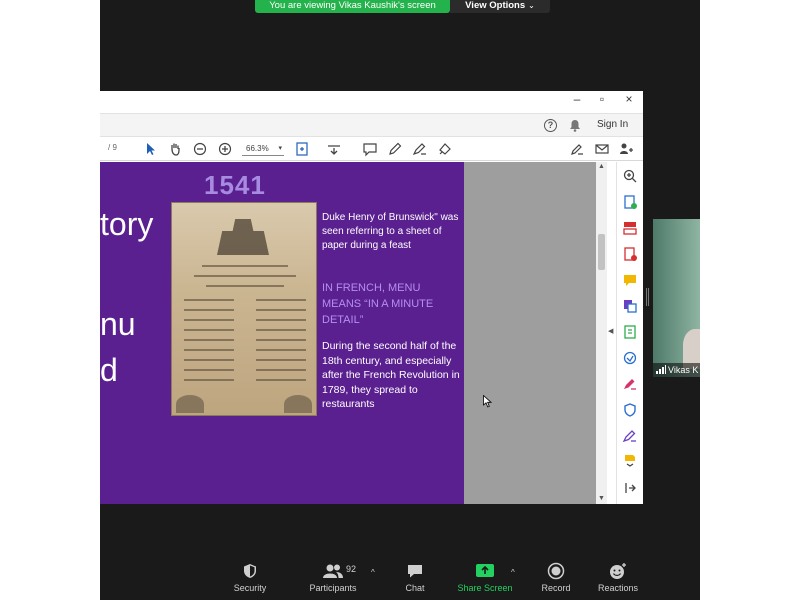  I want to click on scrollbar-thumb, so click(601, 252).